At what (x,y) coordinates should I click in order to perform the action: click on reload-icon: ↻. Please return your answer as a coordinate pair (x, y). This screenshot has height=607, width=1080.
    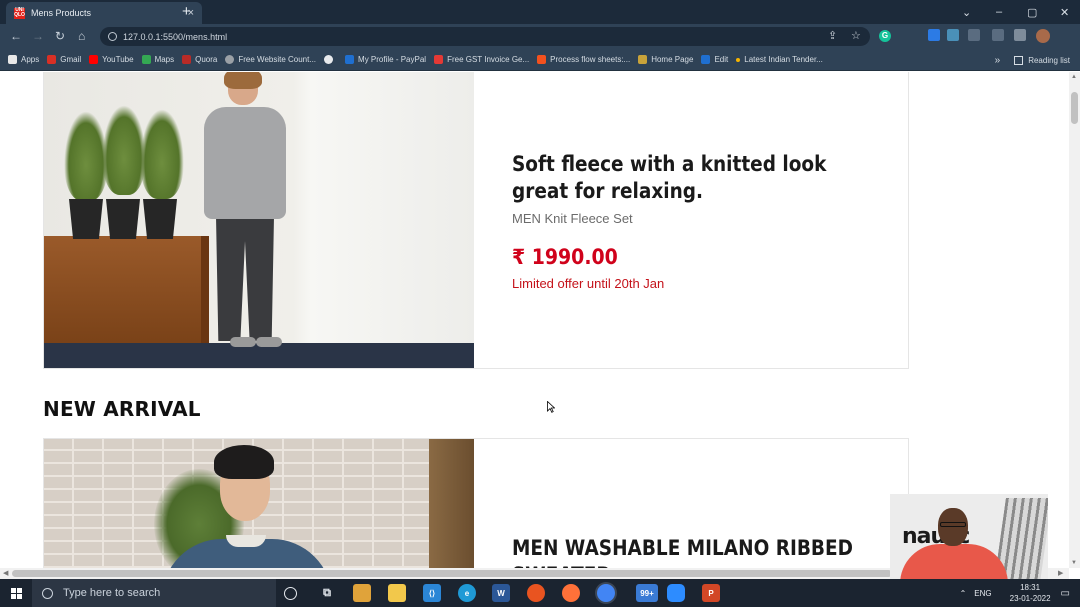
    Looking at the image, I should click on (60, 36).